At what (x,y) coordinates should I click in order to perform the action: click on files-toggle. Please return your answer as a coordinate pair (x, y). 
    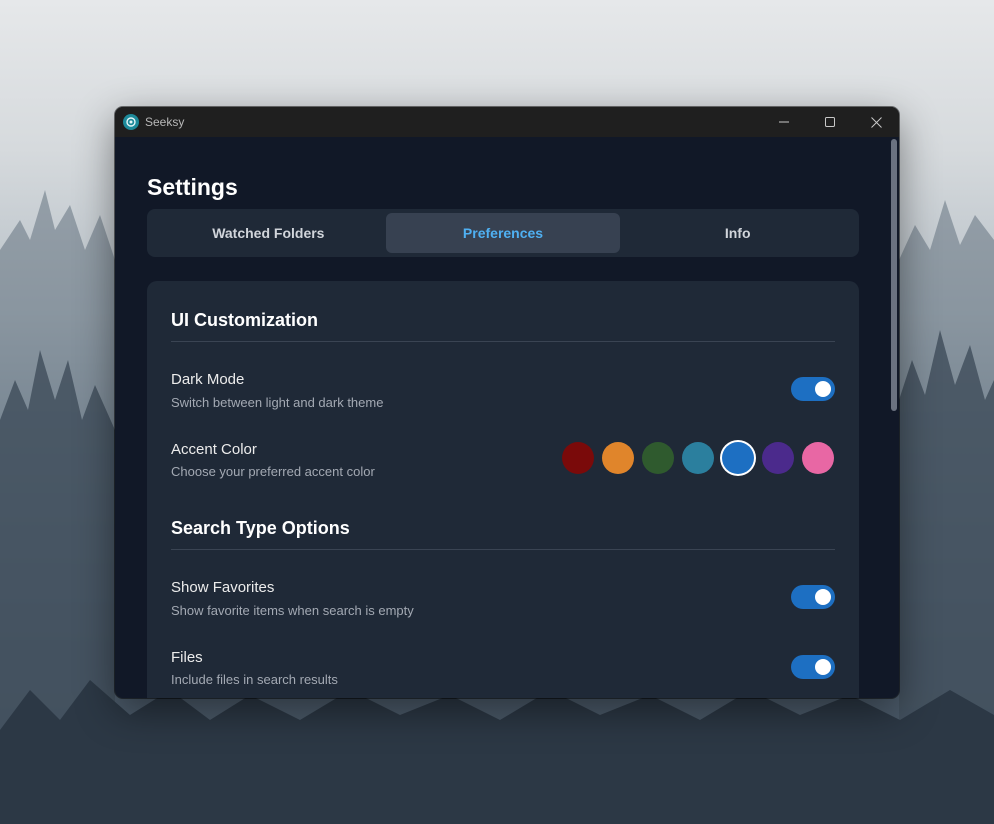
    Looking at the image, I should click on (813, 667).